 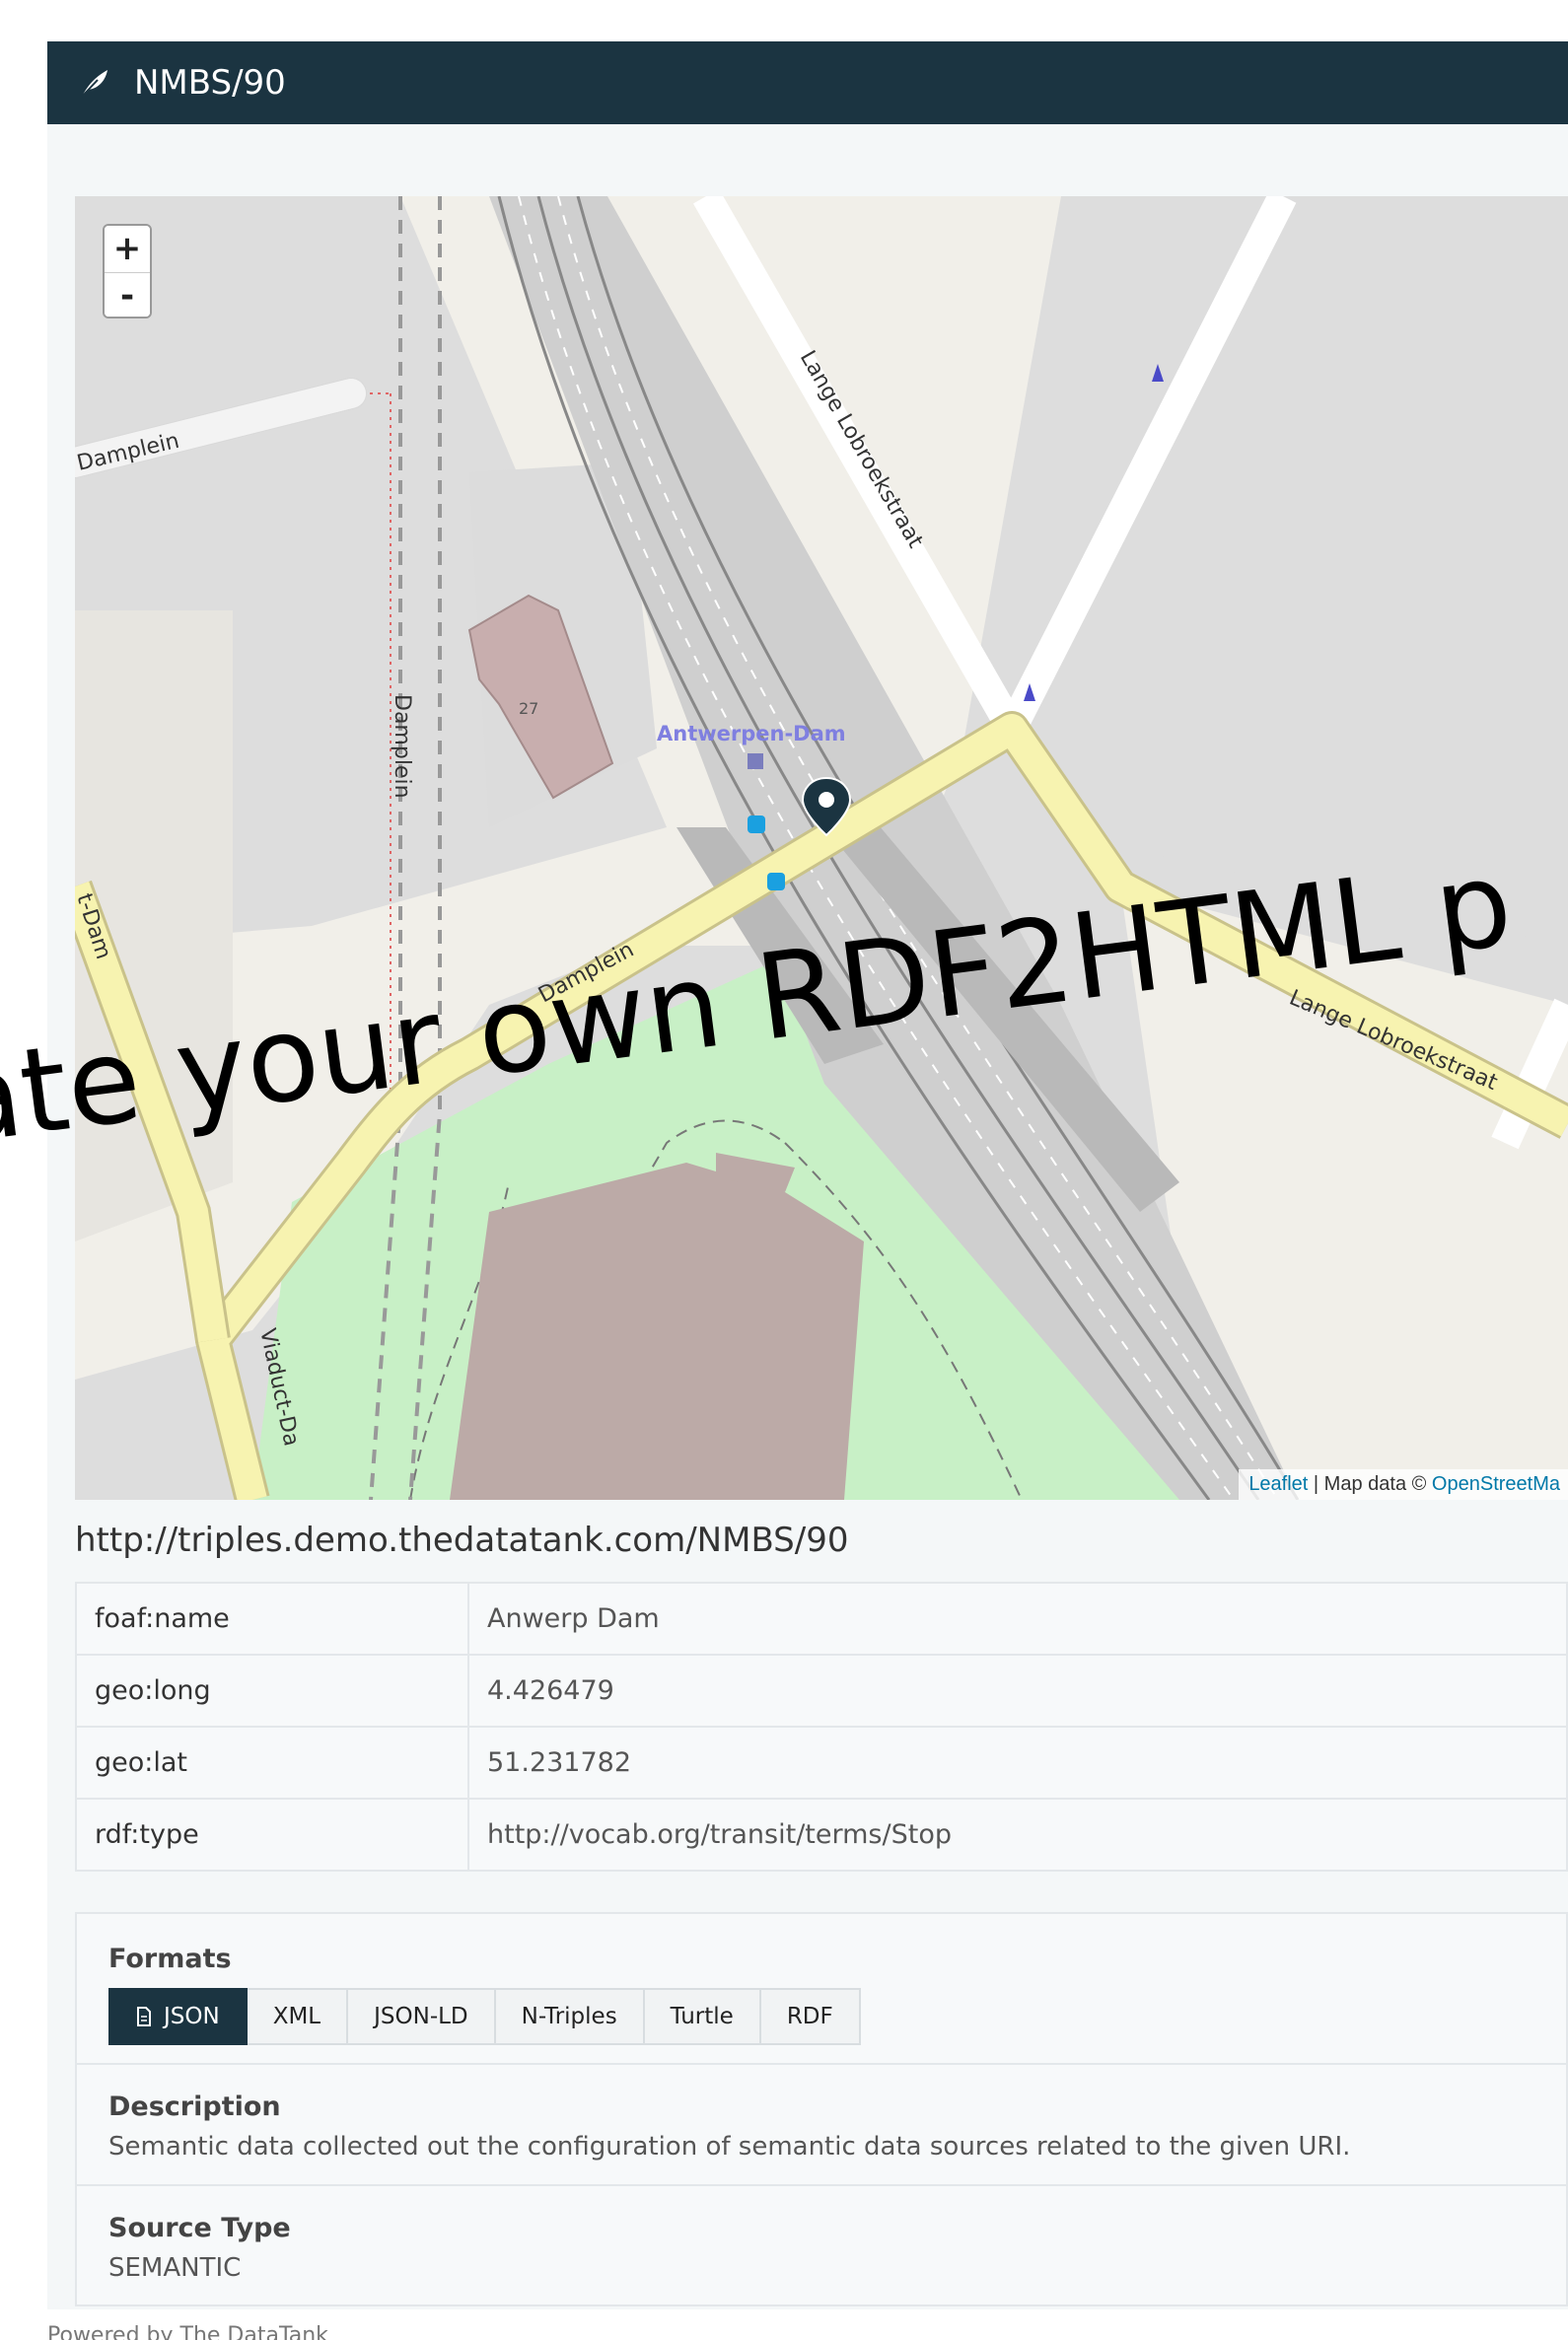 I want to click on attribution-text: | Map data ©, so click(x=1370, y=1484).